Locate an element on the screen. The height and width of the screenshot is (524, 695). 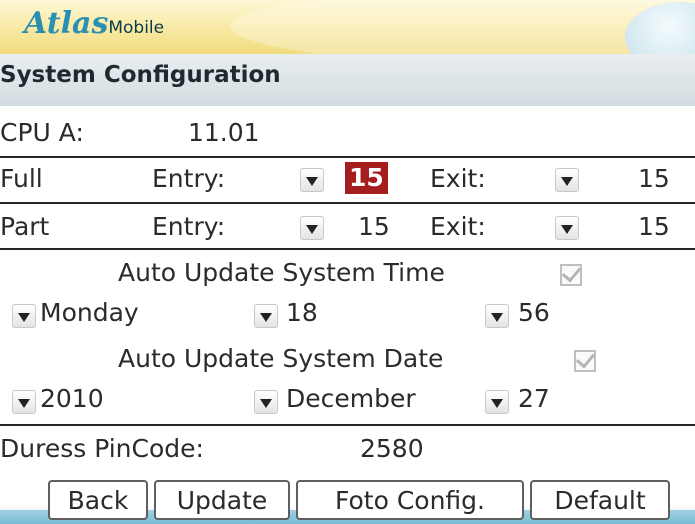
auto-time-row: Auto Update System Time is located at coordinates (347, 272).